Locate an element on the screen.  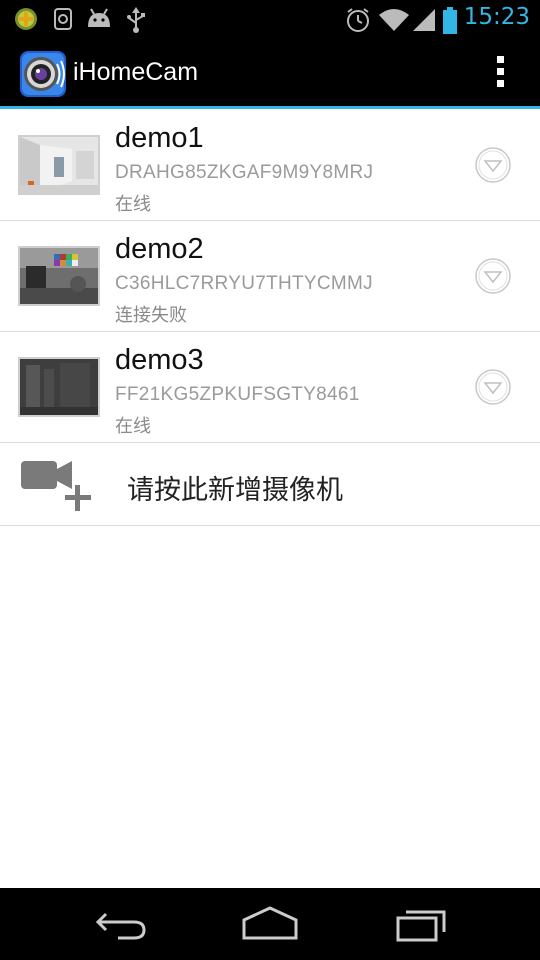
camera-uid: DRAHG85ZKGAF9M9Y8MRJ is located at coordinates (244, 172).